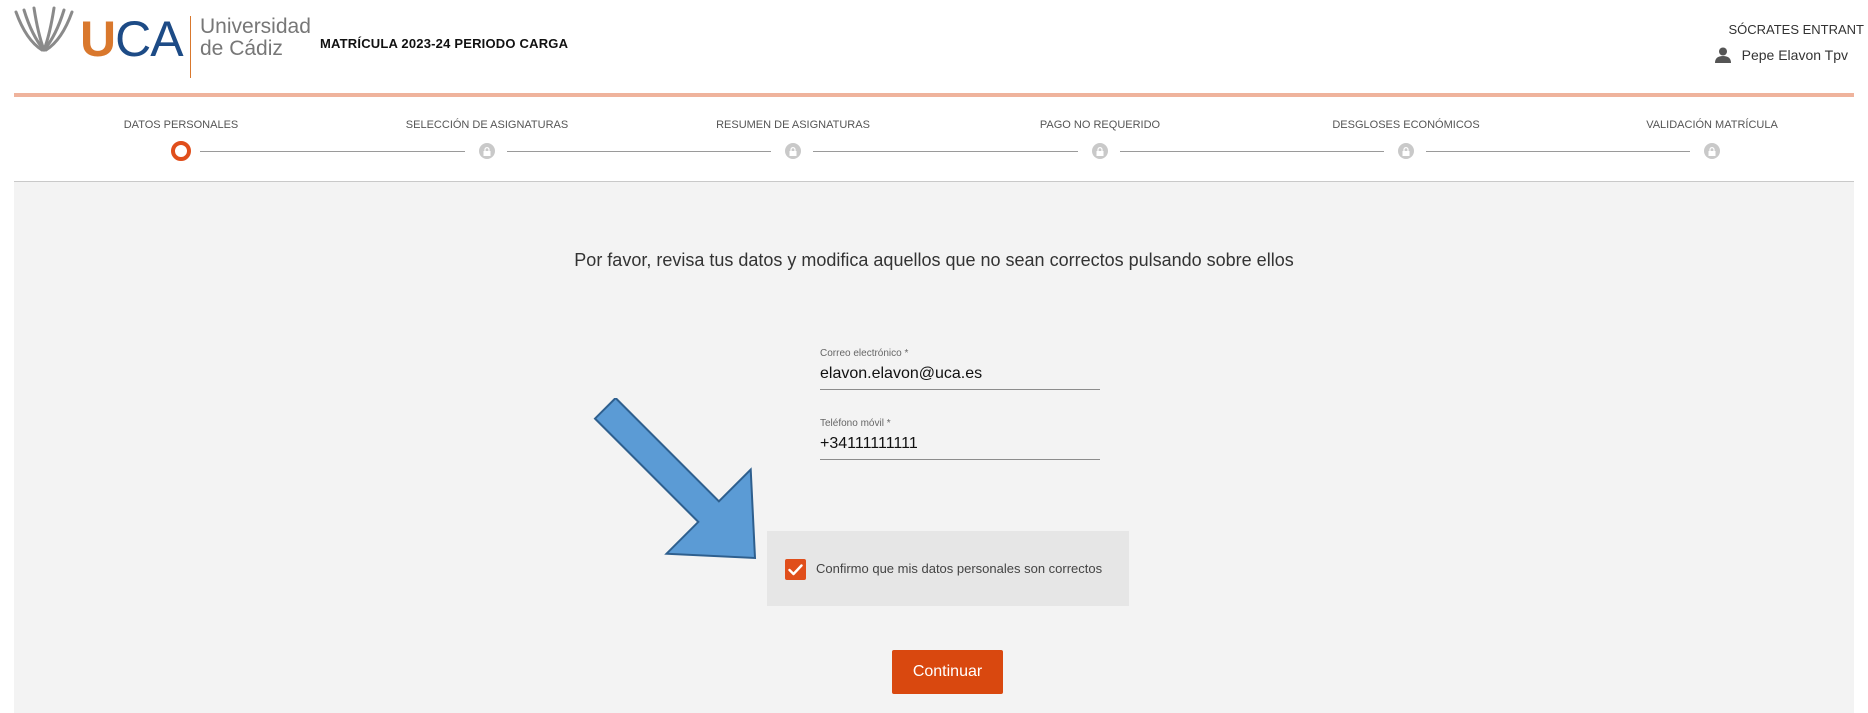 The height and width of the screenshot is (713, 1868). I want to click on user-name: Pepe Elavon Tpv, so click(1794, 55).